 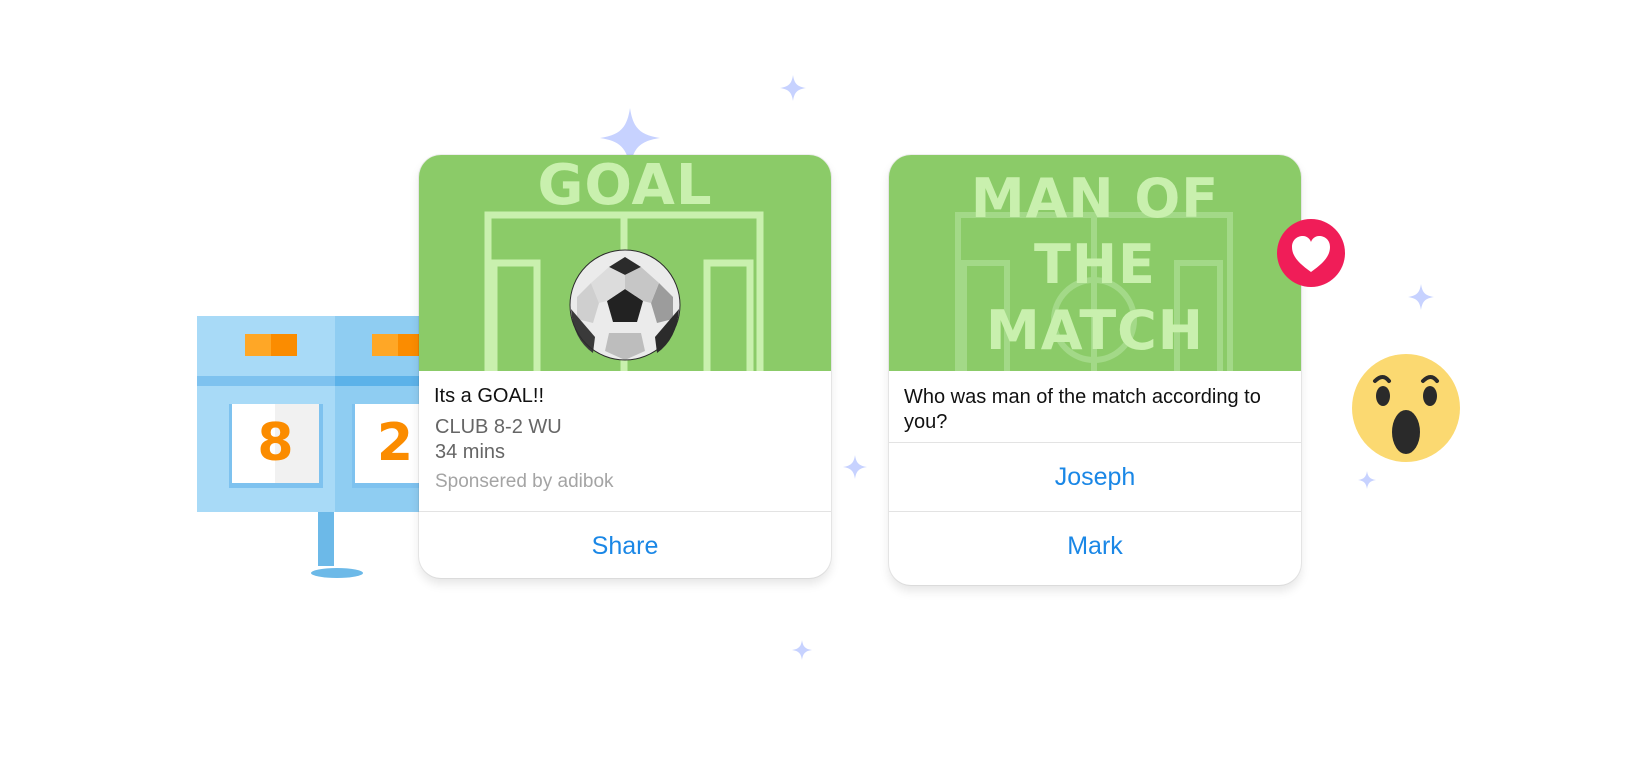 What do you see at coordinates (625, 551) in the screenshot?
I see `share-button: Share` at bounding box center [625, 551].